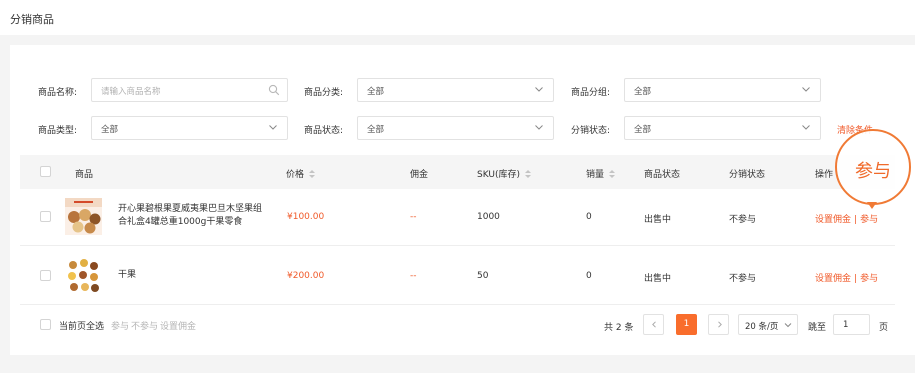 The height and width of the screenshot is (373, 915). What do you see at coordinates (483, 276) in the screenshot?
I see `sku-stock: 50` at bounding box center [483, 276].